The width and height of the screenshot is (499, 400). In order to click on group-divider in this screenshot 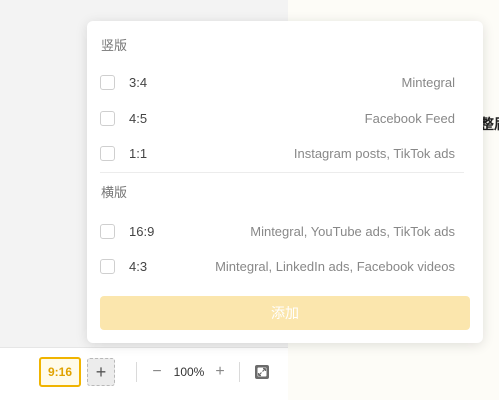, I will do `click(282, 172)`.